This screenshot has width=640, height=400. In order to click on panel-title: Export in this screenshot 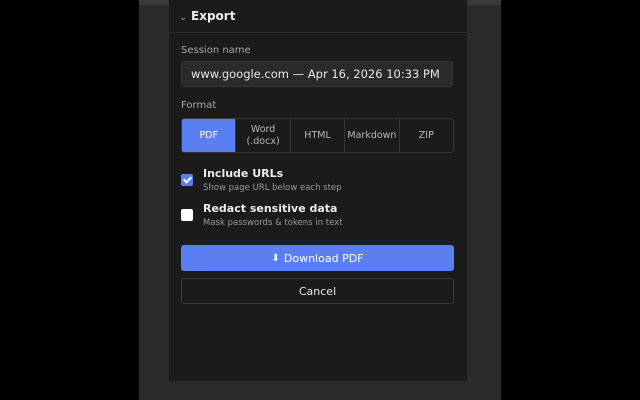, I will do `click(213, 16)`.